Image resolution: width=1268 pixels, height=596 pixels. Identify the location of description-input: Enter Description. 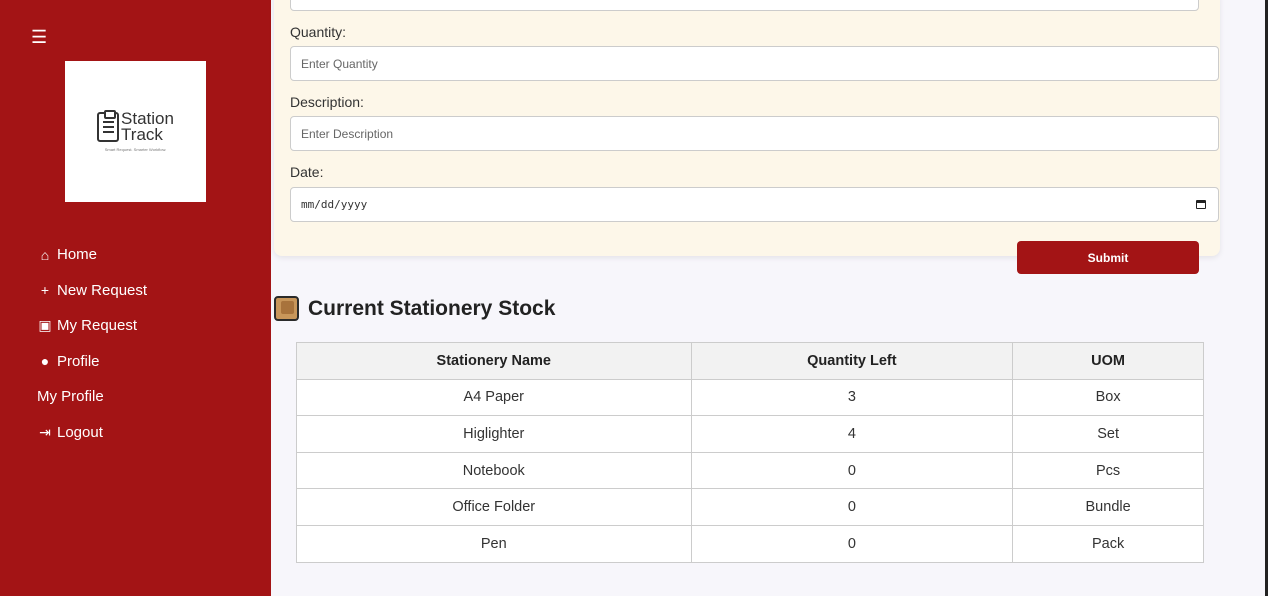
(754, 133).